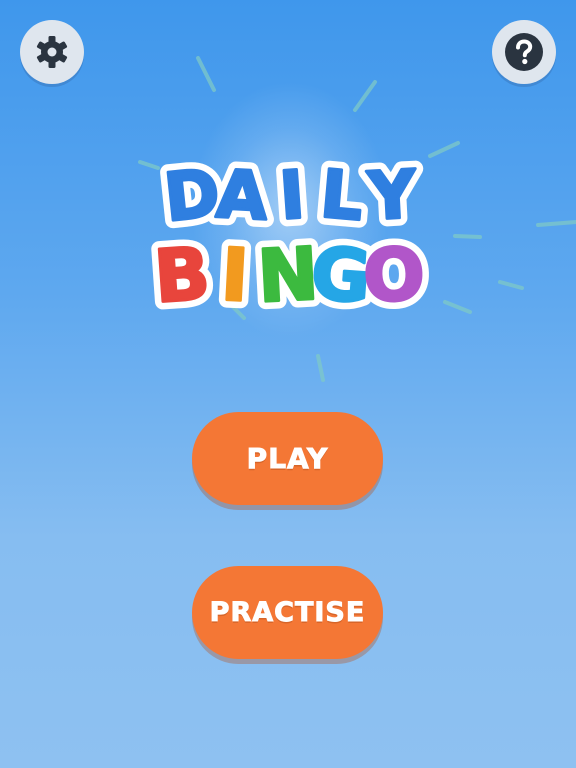 Image resolution: width=576 pixels, height=768 pixels. I want to click on practise-button: PRACTISE, so click(287, 612).